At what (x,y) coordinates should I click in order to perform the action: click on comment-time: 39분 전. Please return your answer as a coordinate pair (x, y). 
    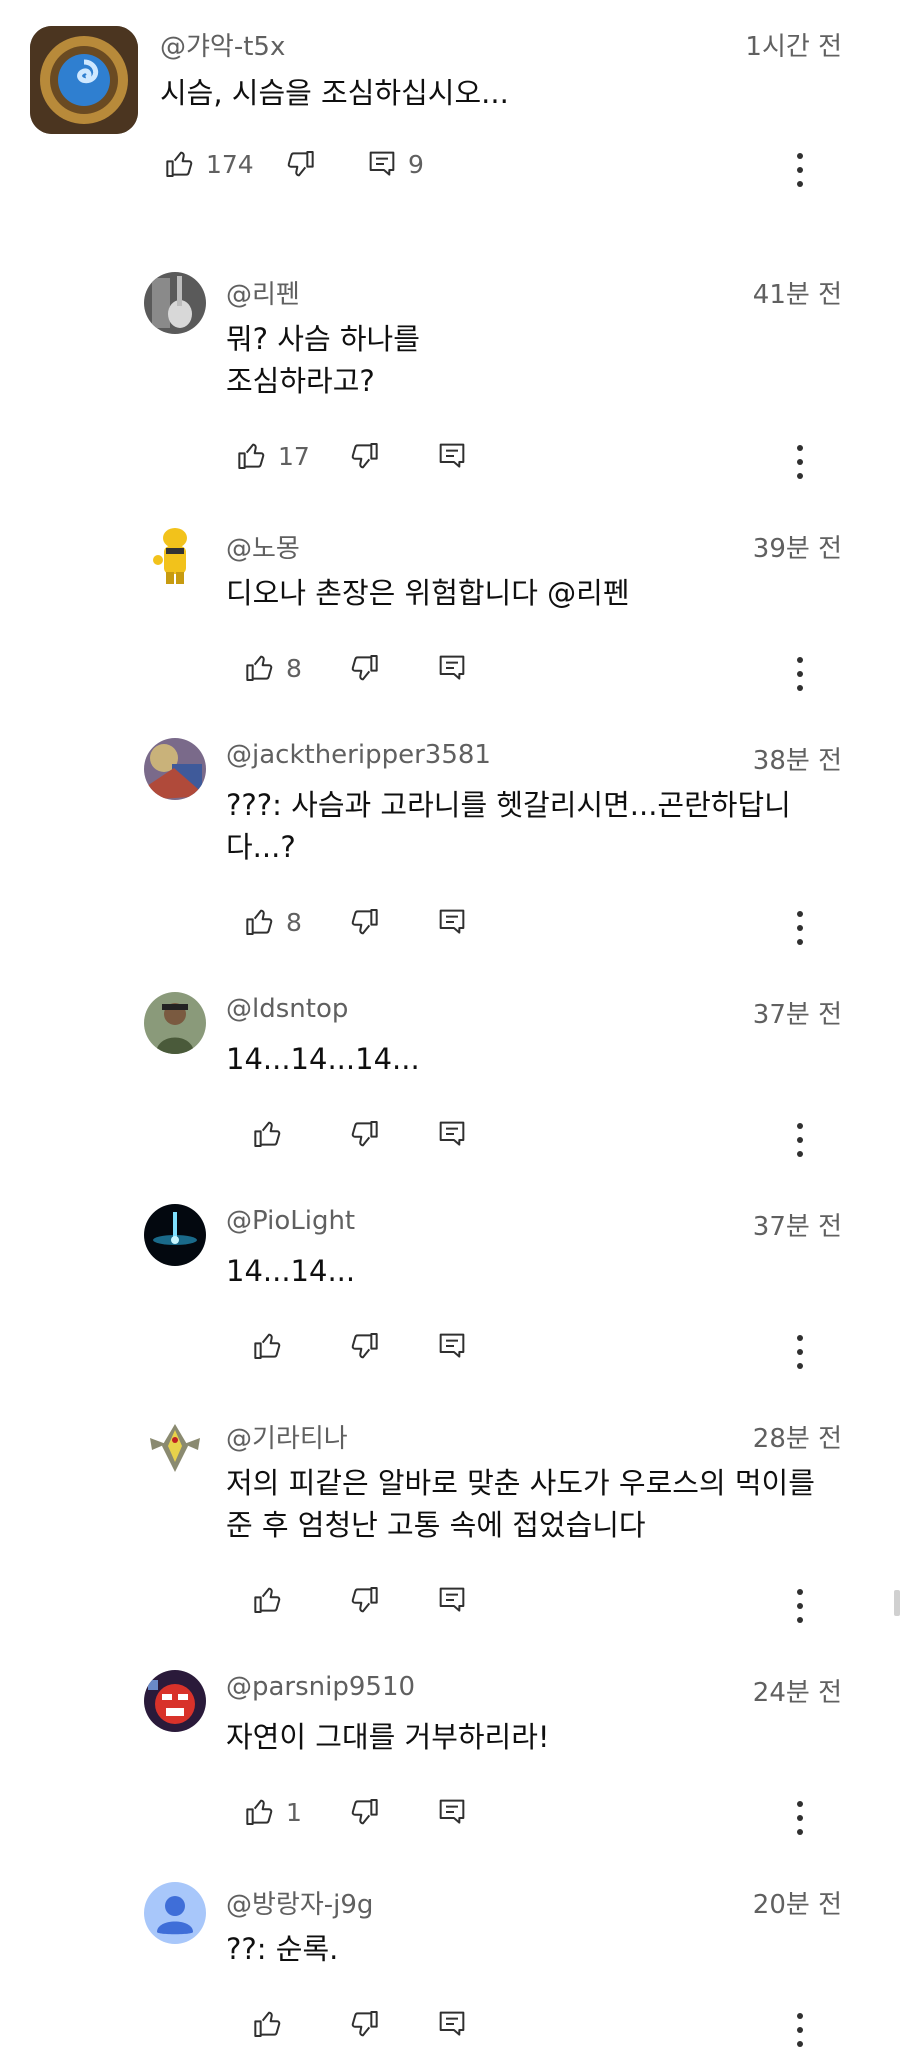
    Looking at the image, I should click on (797, 549).